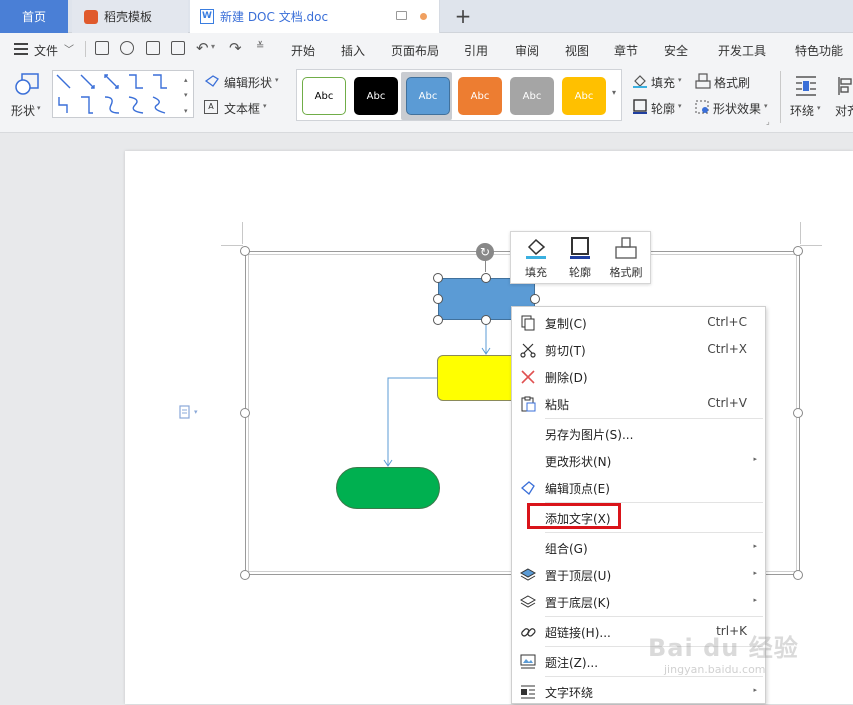 This screenshot has height=705, width=853. Describe the element at coordinates (638, 322) in the screenshot. I see `menu-item-copy: 复制(C) Ctrl+C` at that location.